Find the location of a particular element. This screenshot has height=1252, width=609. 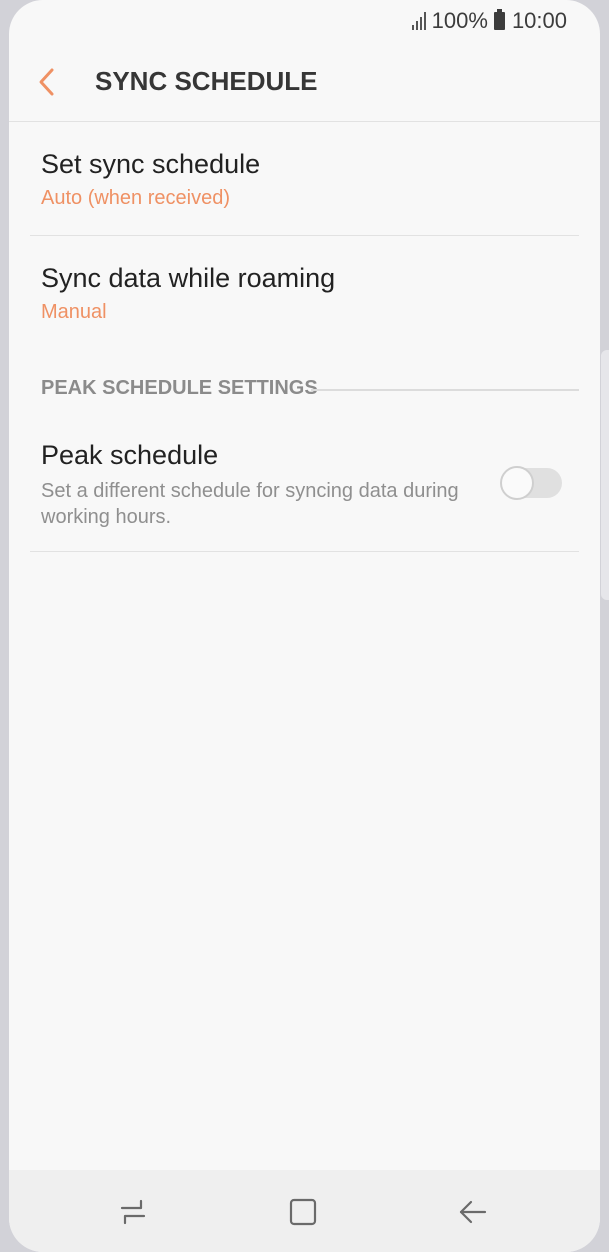

recents-button is located at coordinates (133, 1212).